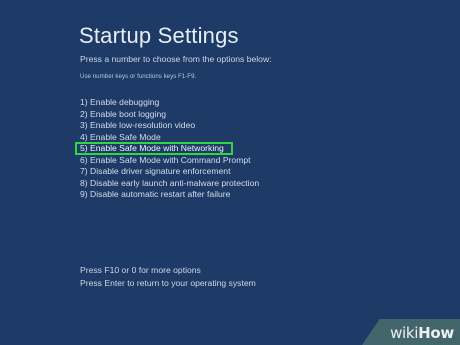 This screenshot has width=460, height=345. Describe the element at coordinates (169, 138) in the screenshot. I see `option-enable-safe-mode: 4) Enable Safe Mode` at that location.